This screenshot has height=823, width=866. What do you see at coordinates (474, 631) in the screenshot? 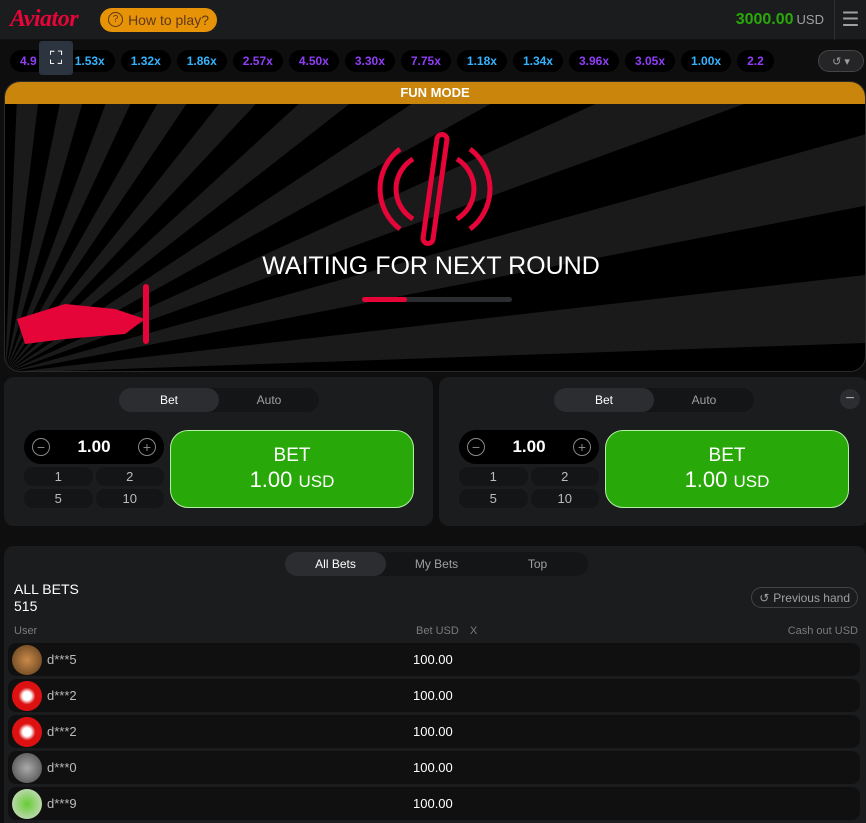
I see `col-x: X` at bounding box center [474, 631].